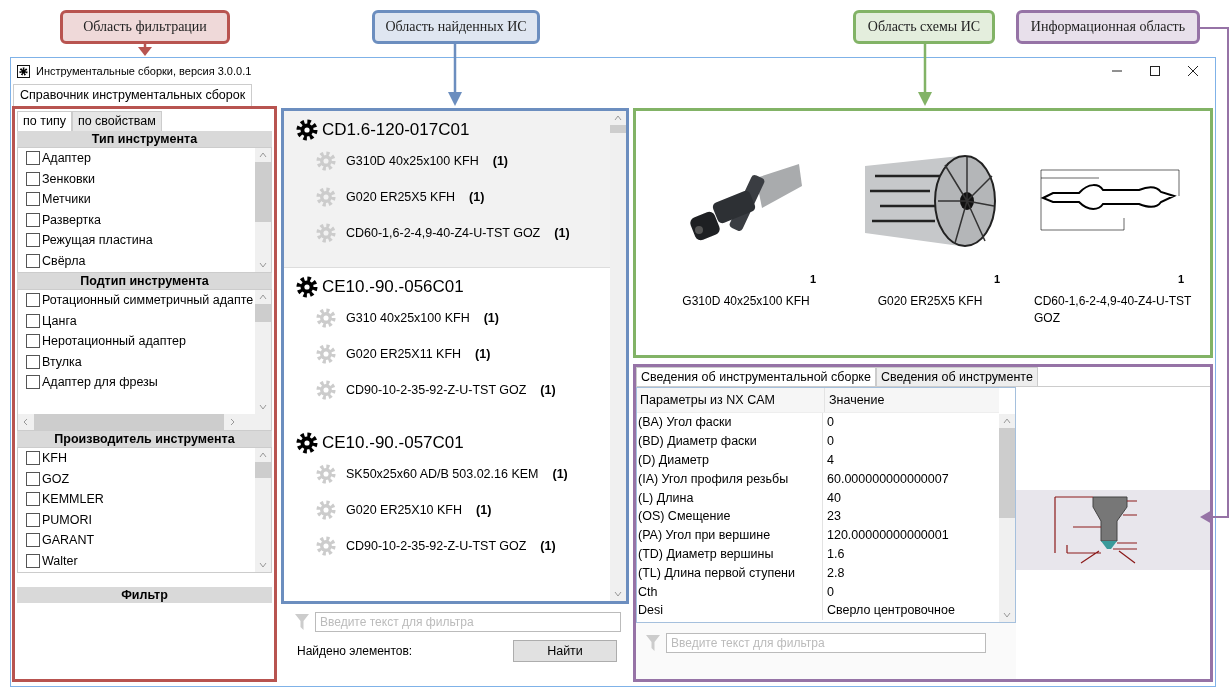  I want to click on checkbox-label: KEMMLER, so click(73, 499).